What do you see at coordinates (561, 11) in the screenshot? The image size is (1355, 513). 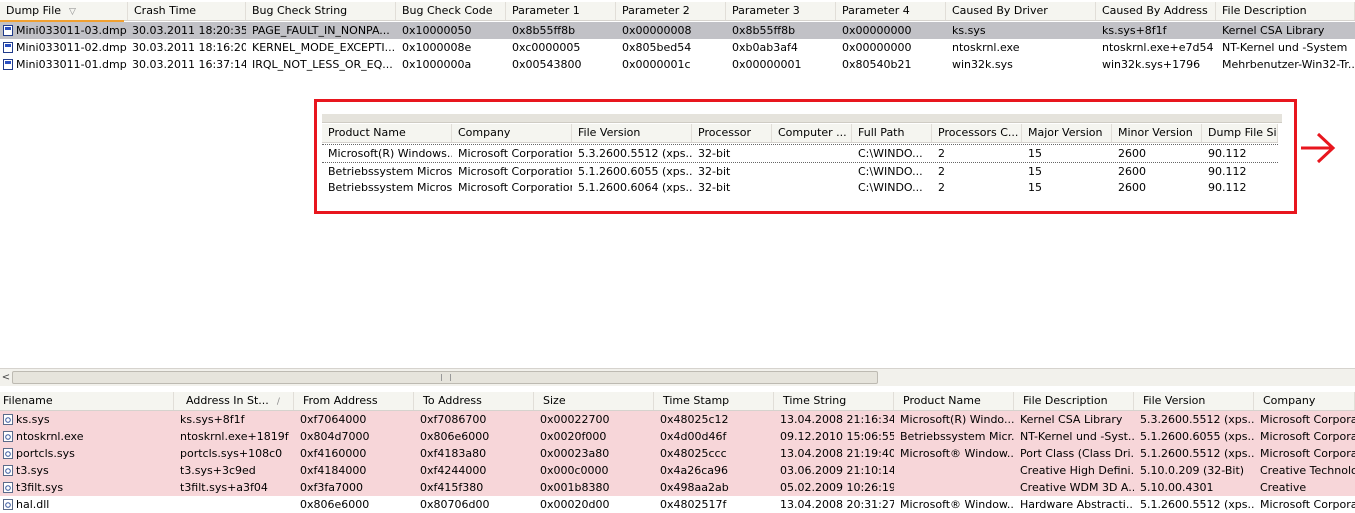 I see `column-header: Parameter 1` at bounding box center [561, 11].